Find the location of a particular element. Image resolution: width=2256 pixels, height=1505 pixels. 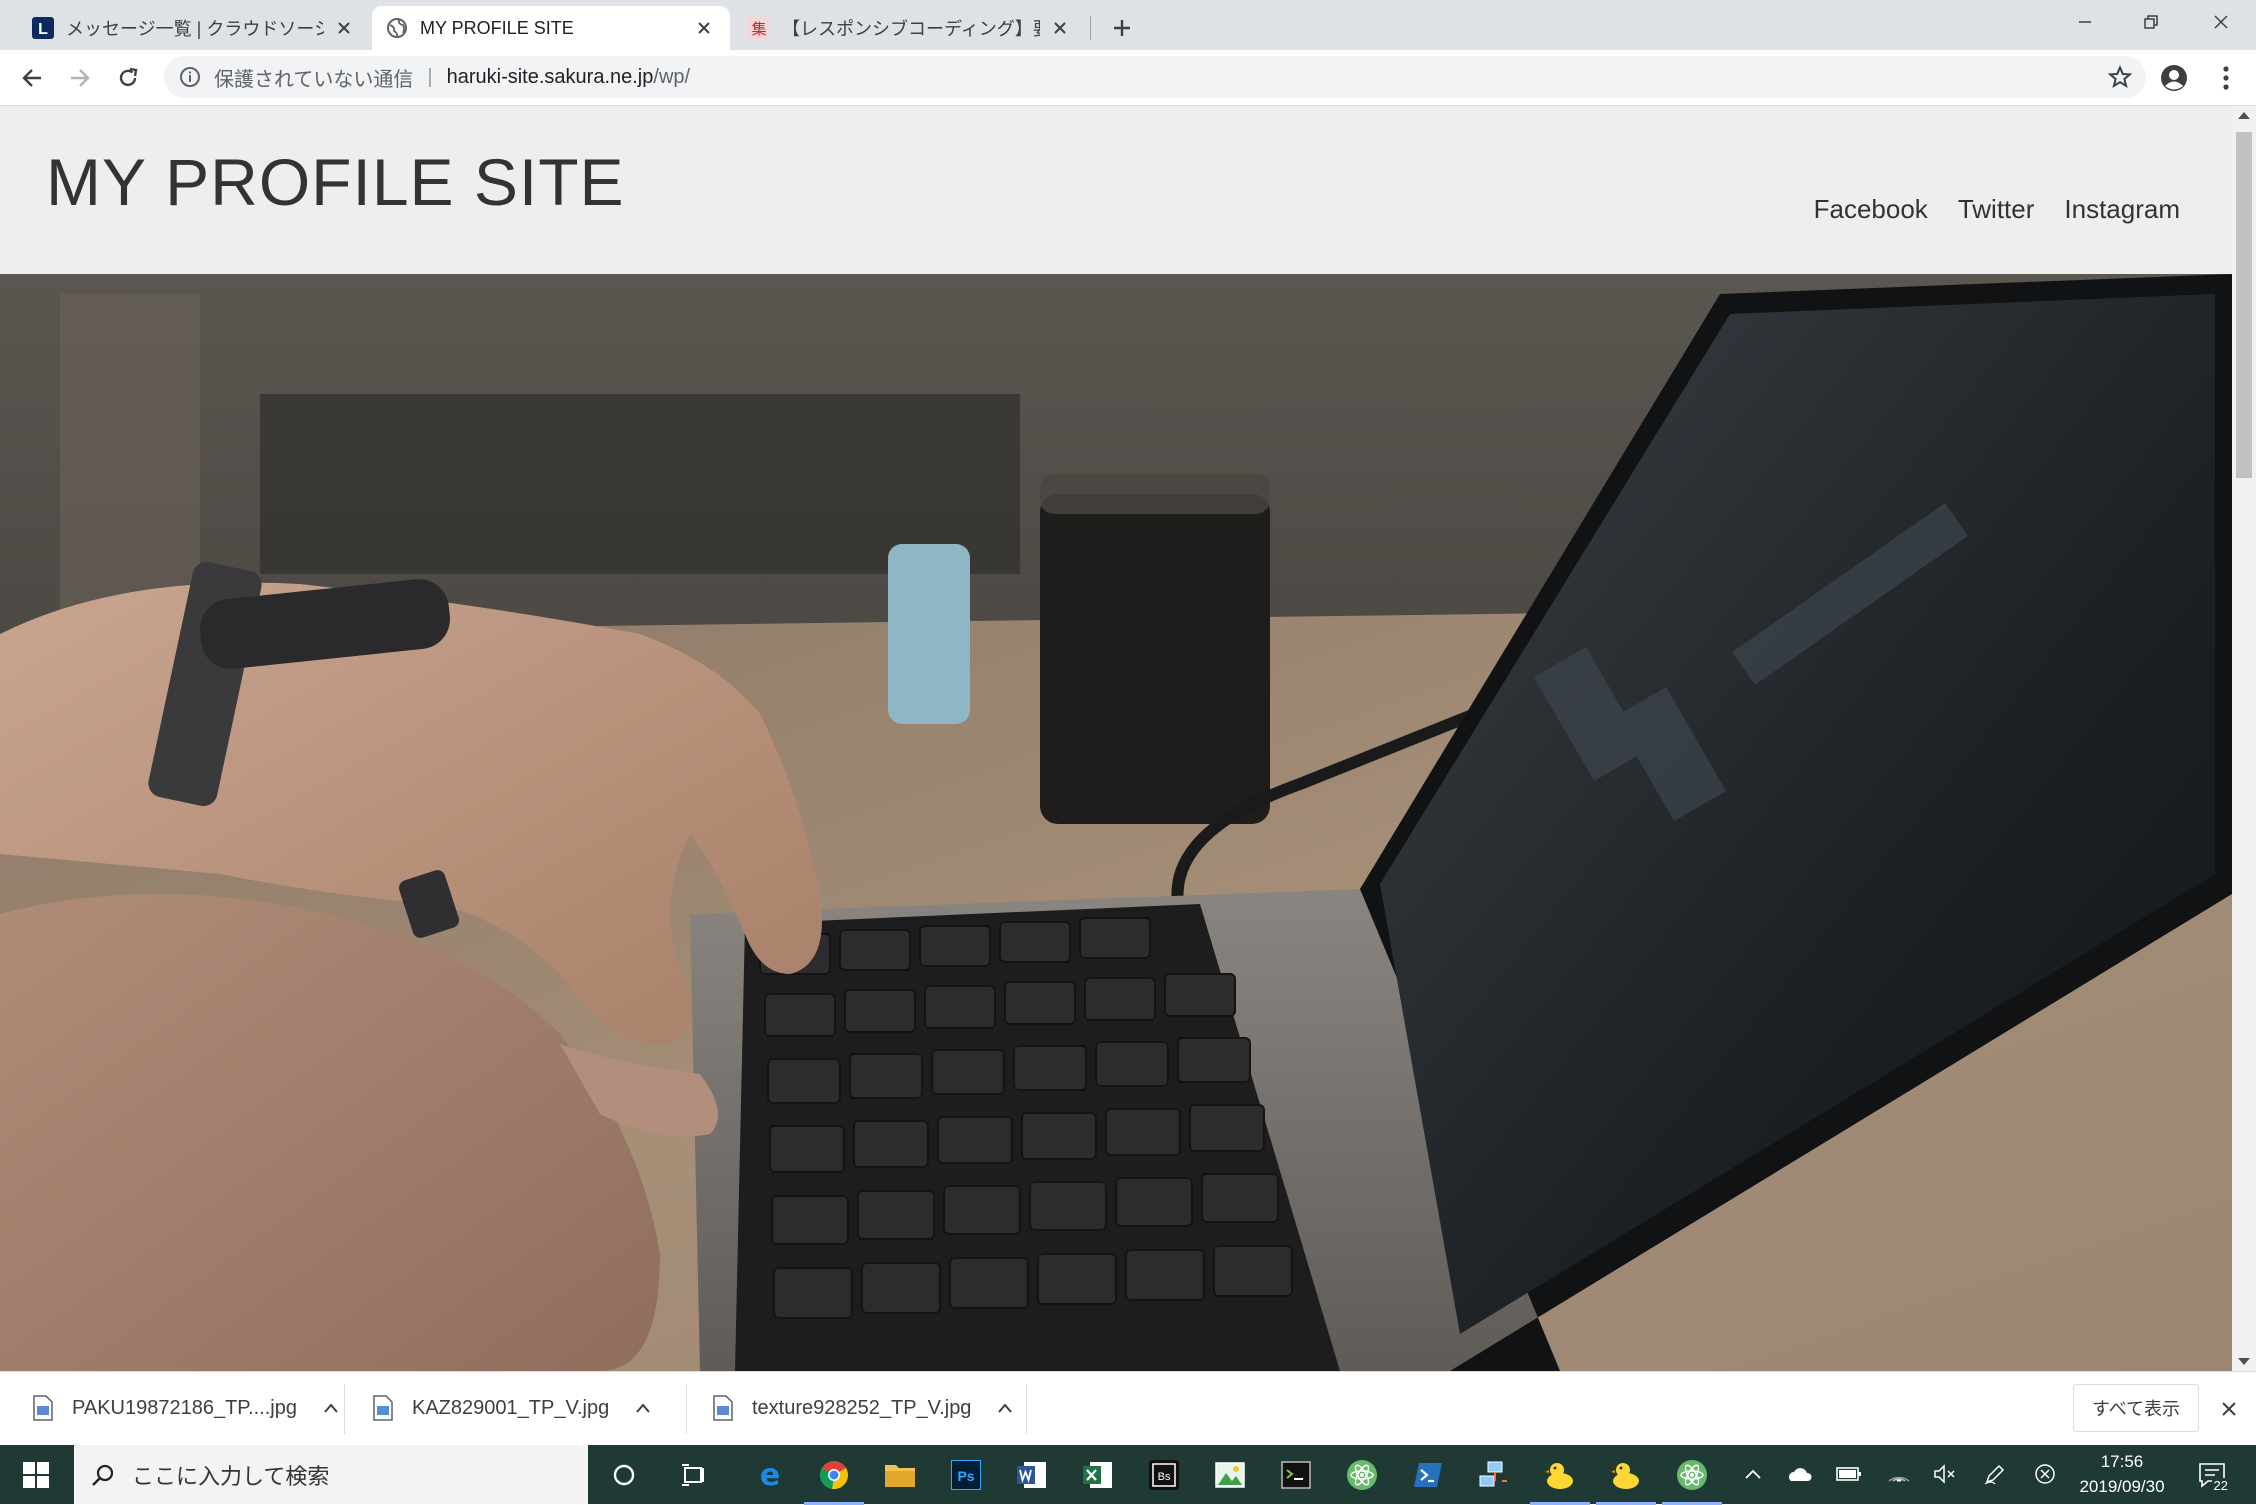

url-path: /wp/ is located at coordinates (672, 76).